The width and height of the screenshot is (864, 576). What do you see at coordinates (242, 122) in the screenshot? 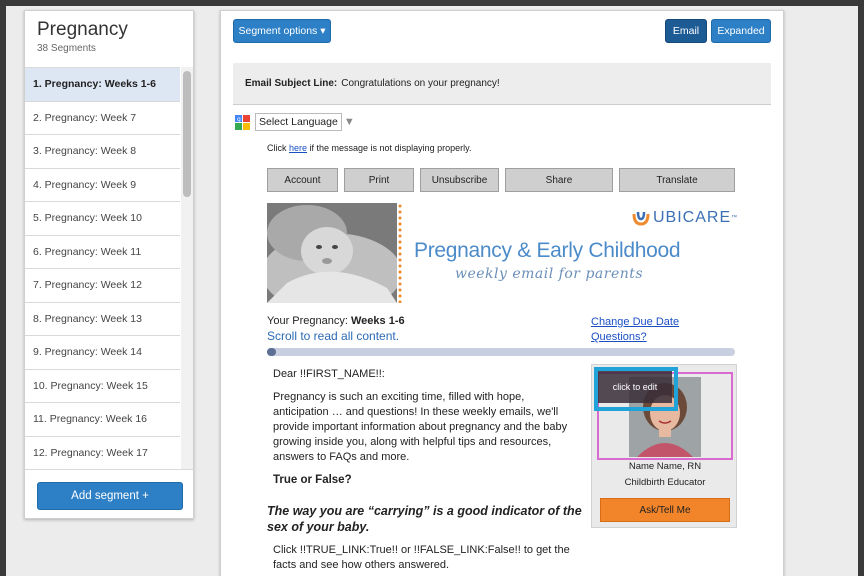
I see `google-translate-icon: g` at bounding box center [242, 122].